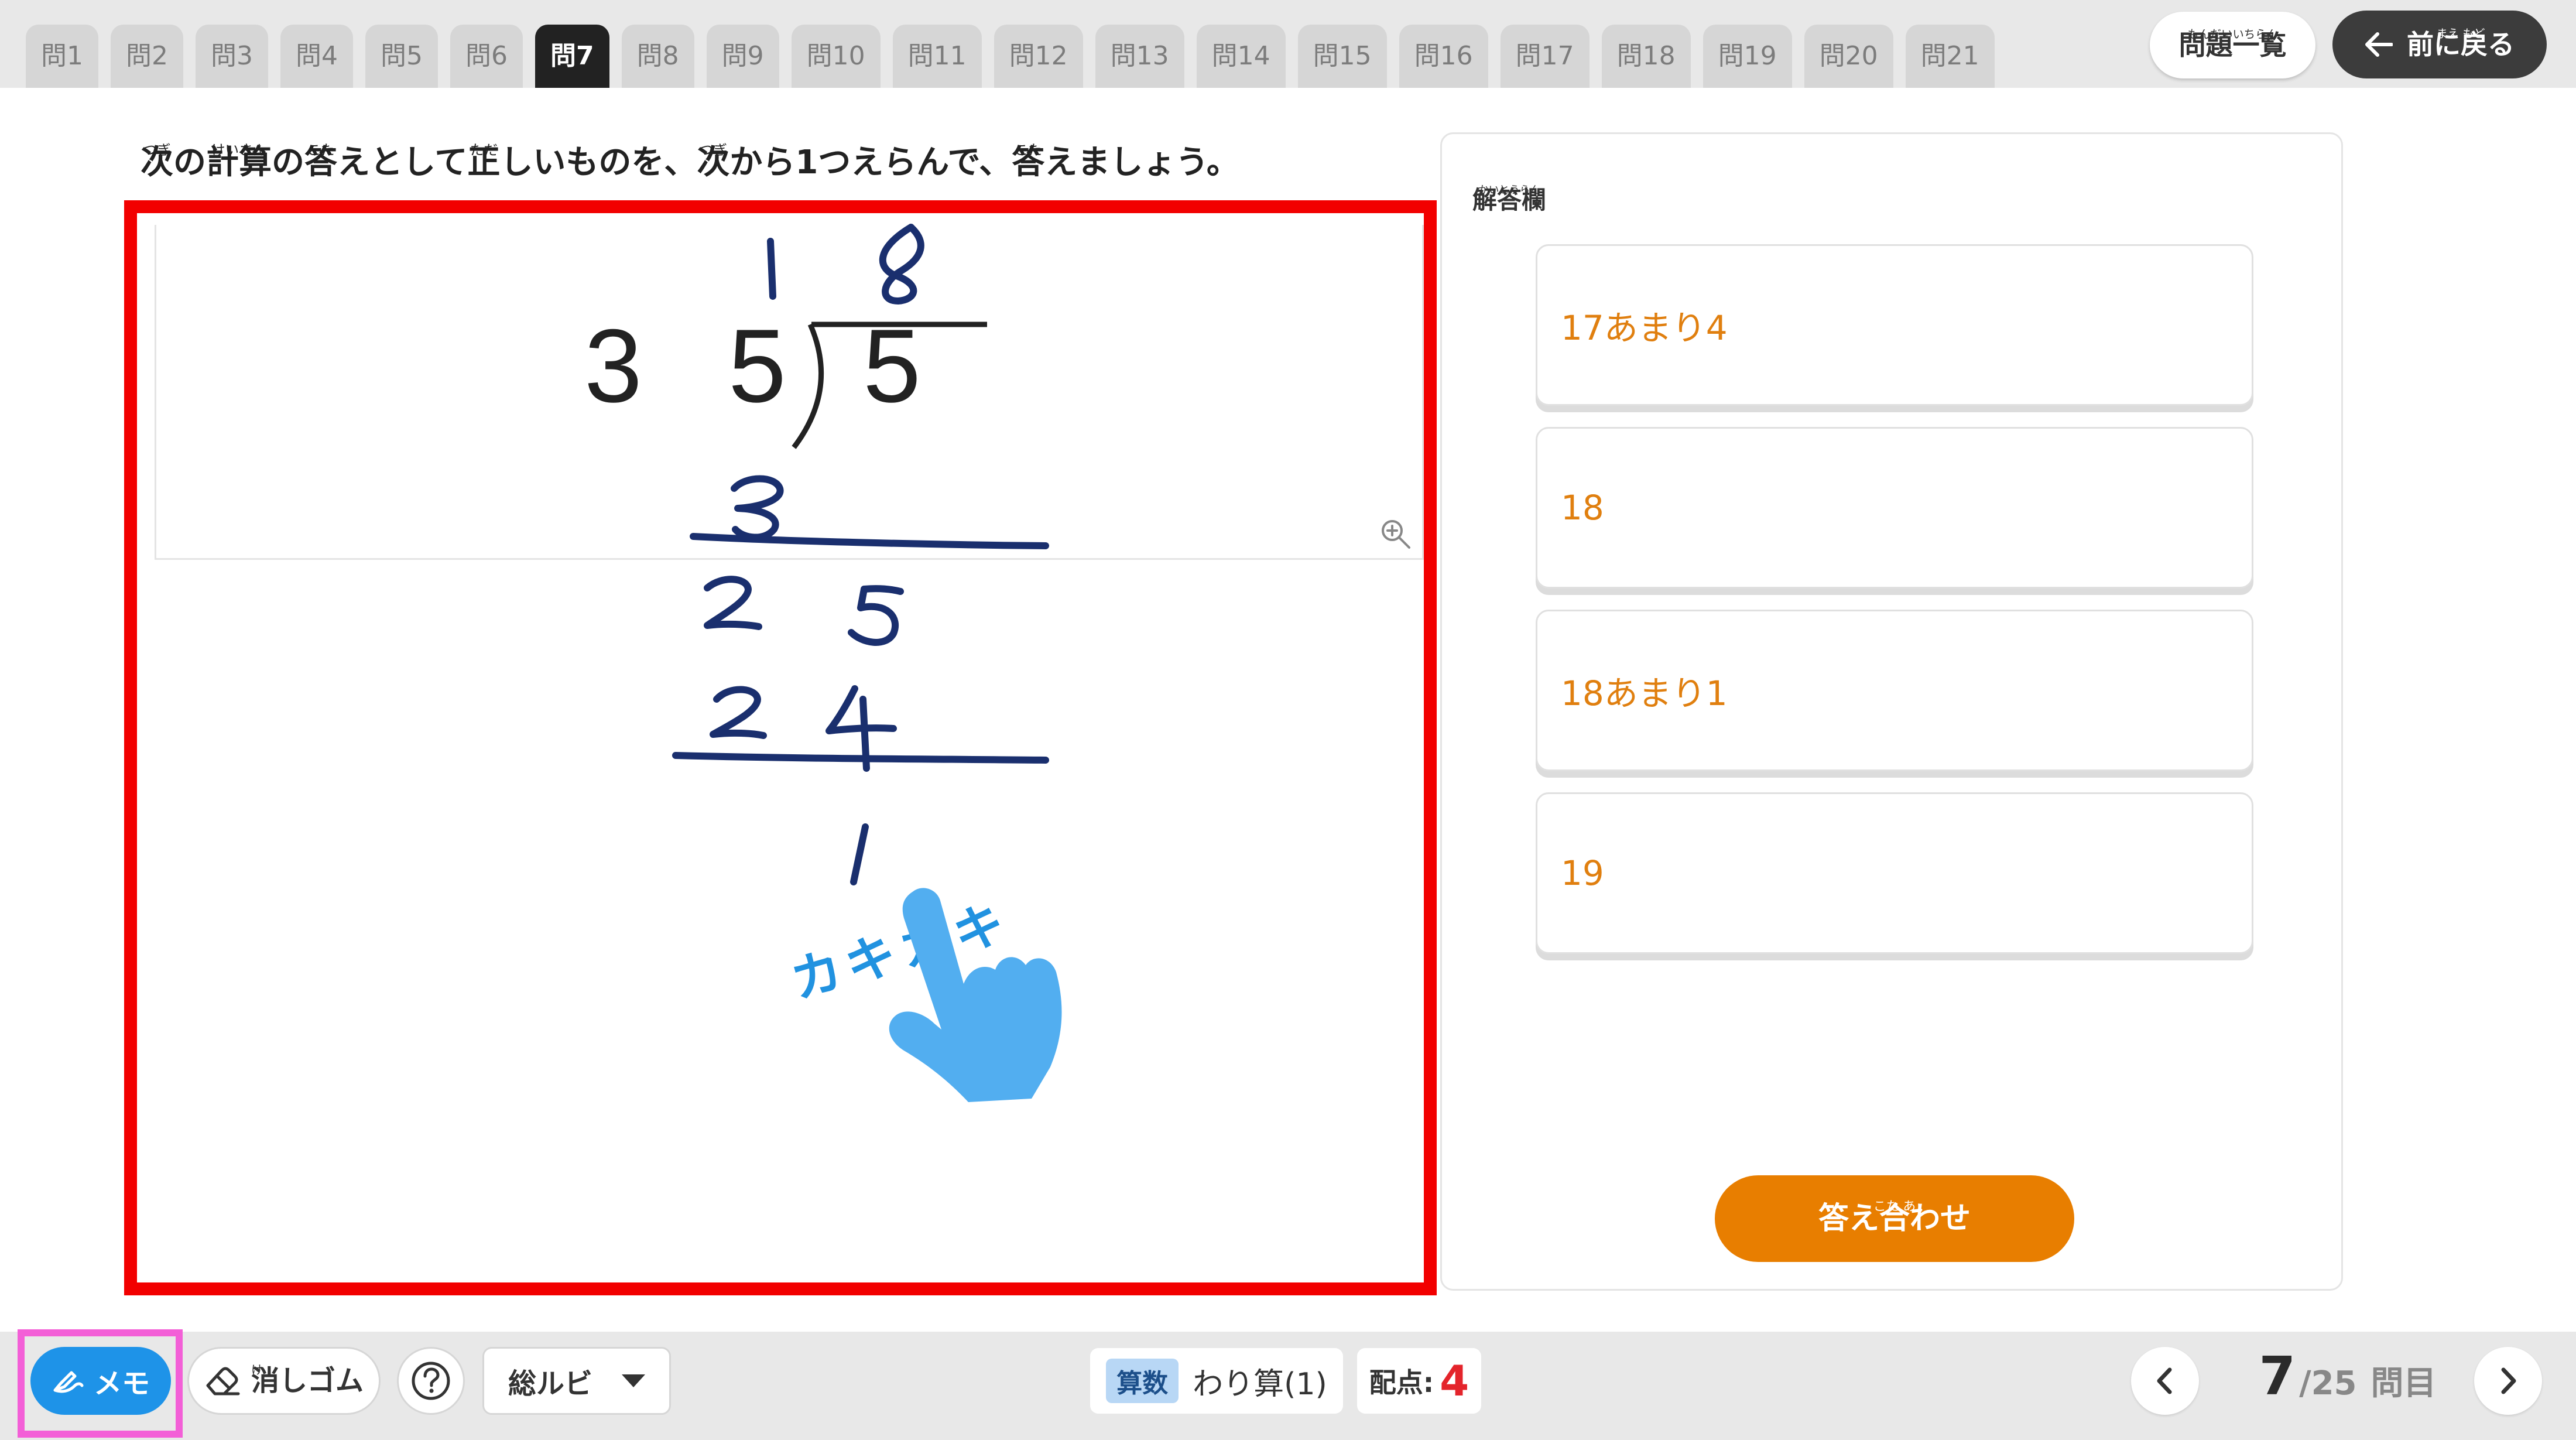 Image resolution: width=2576 pixels, height=1440 pixels. What do you see at coordinates (1241, 56) in the screenshot?
I see `tab-question-14: 問14` at bounding box center [1241, 56].